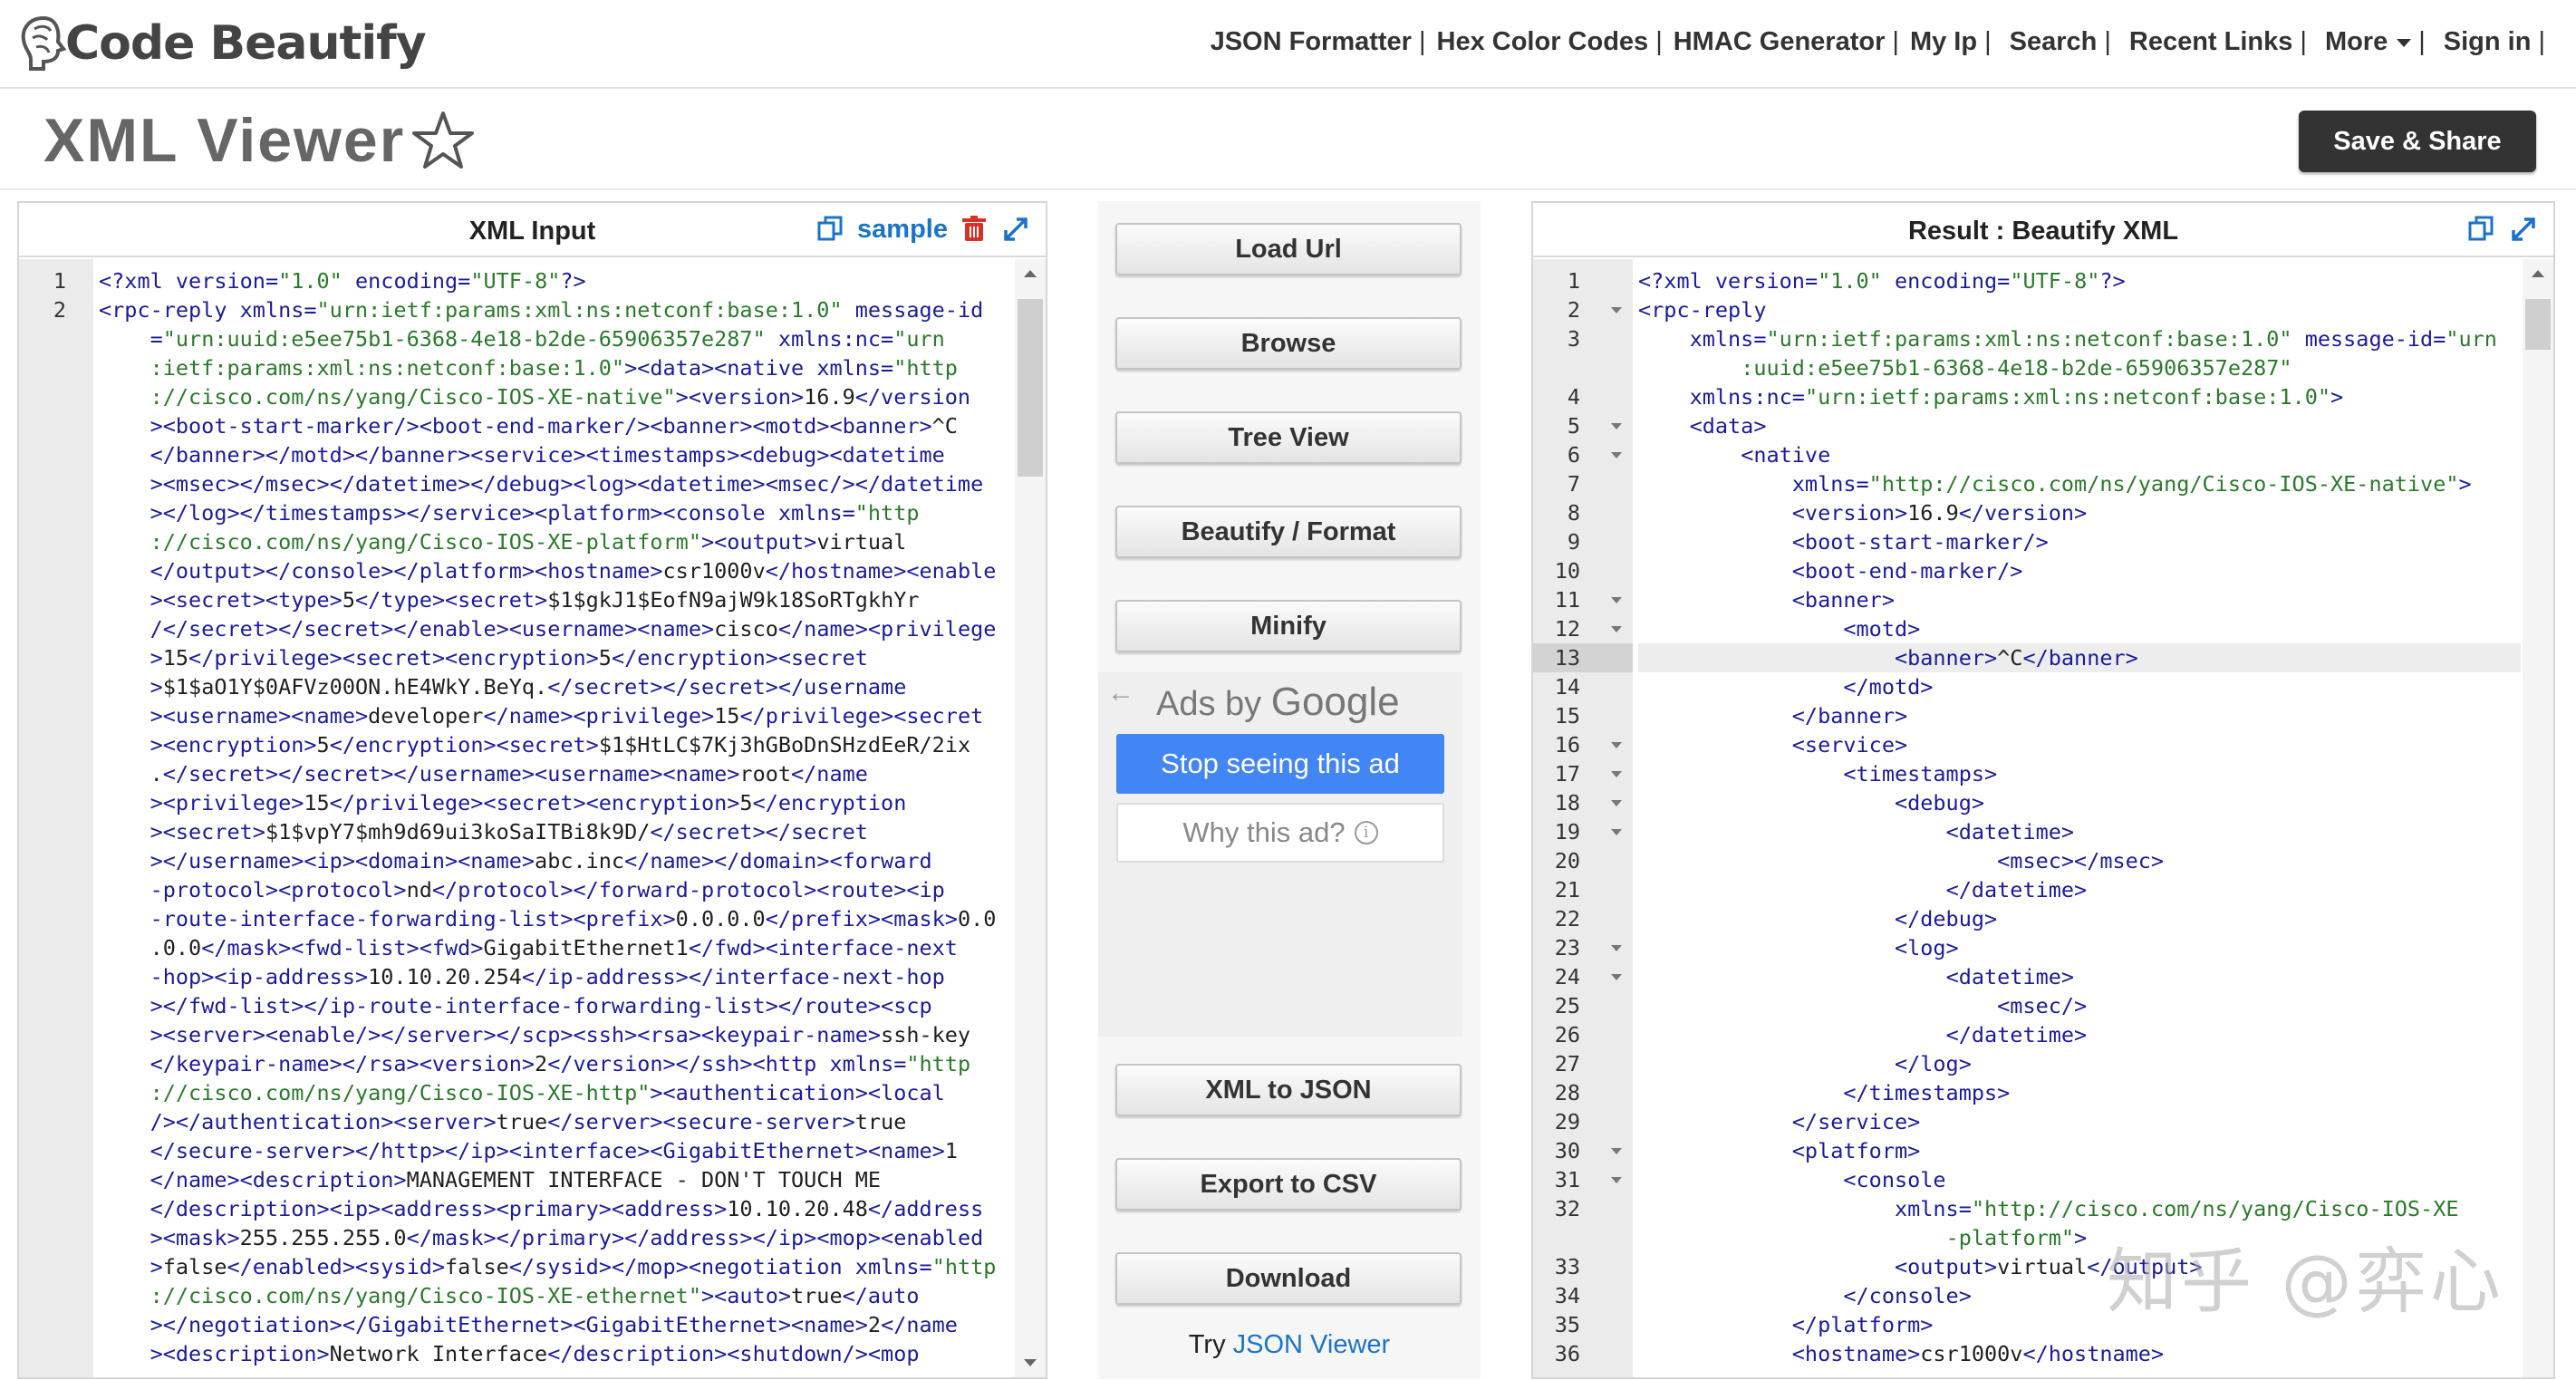 The image size is (2576, 1380). What do you see at coordinates (1567, 947) in the screenshot?
I see `line-number: 23` at bounding box center [1567, 947].